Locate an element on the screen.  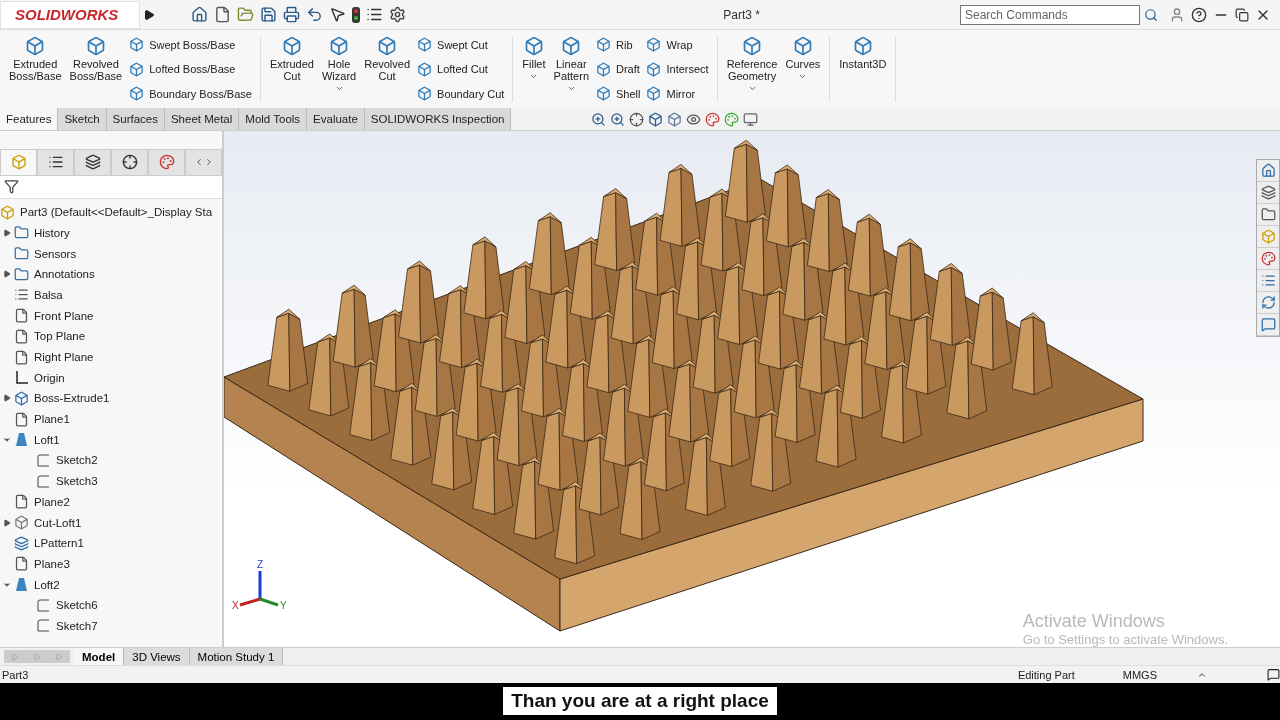
bottom-tab: Motion Study 1 is located at coordinates (236, 656).